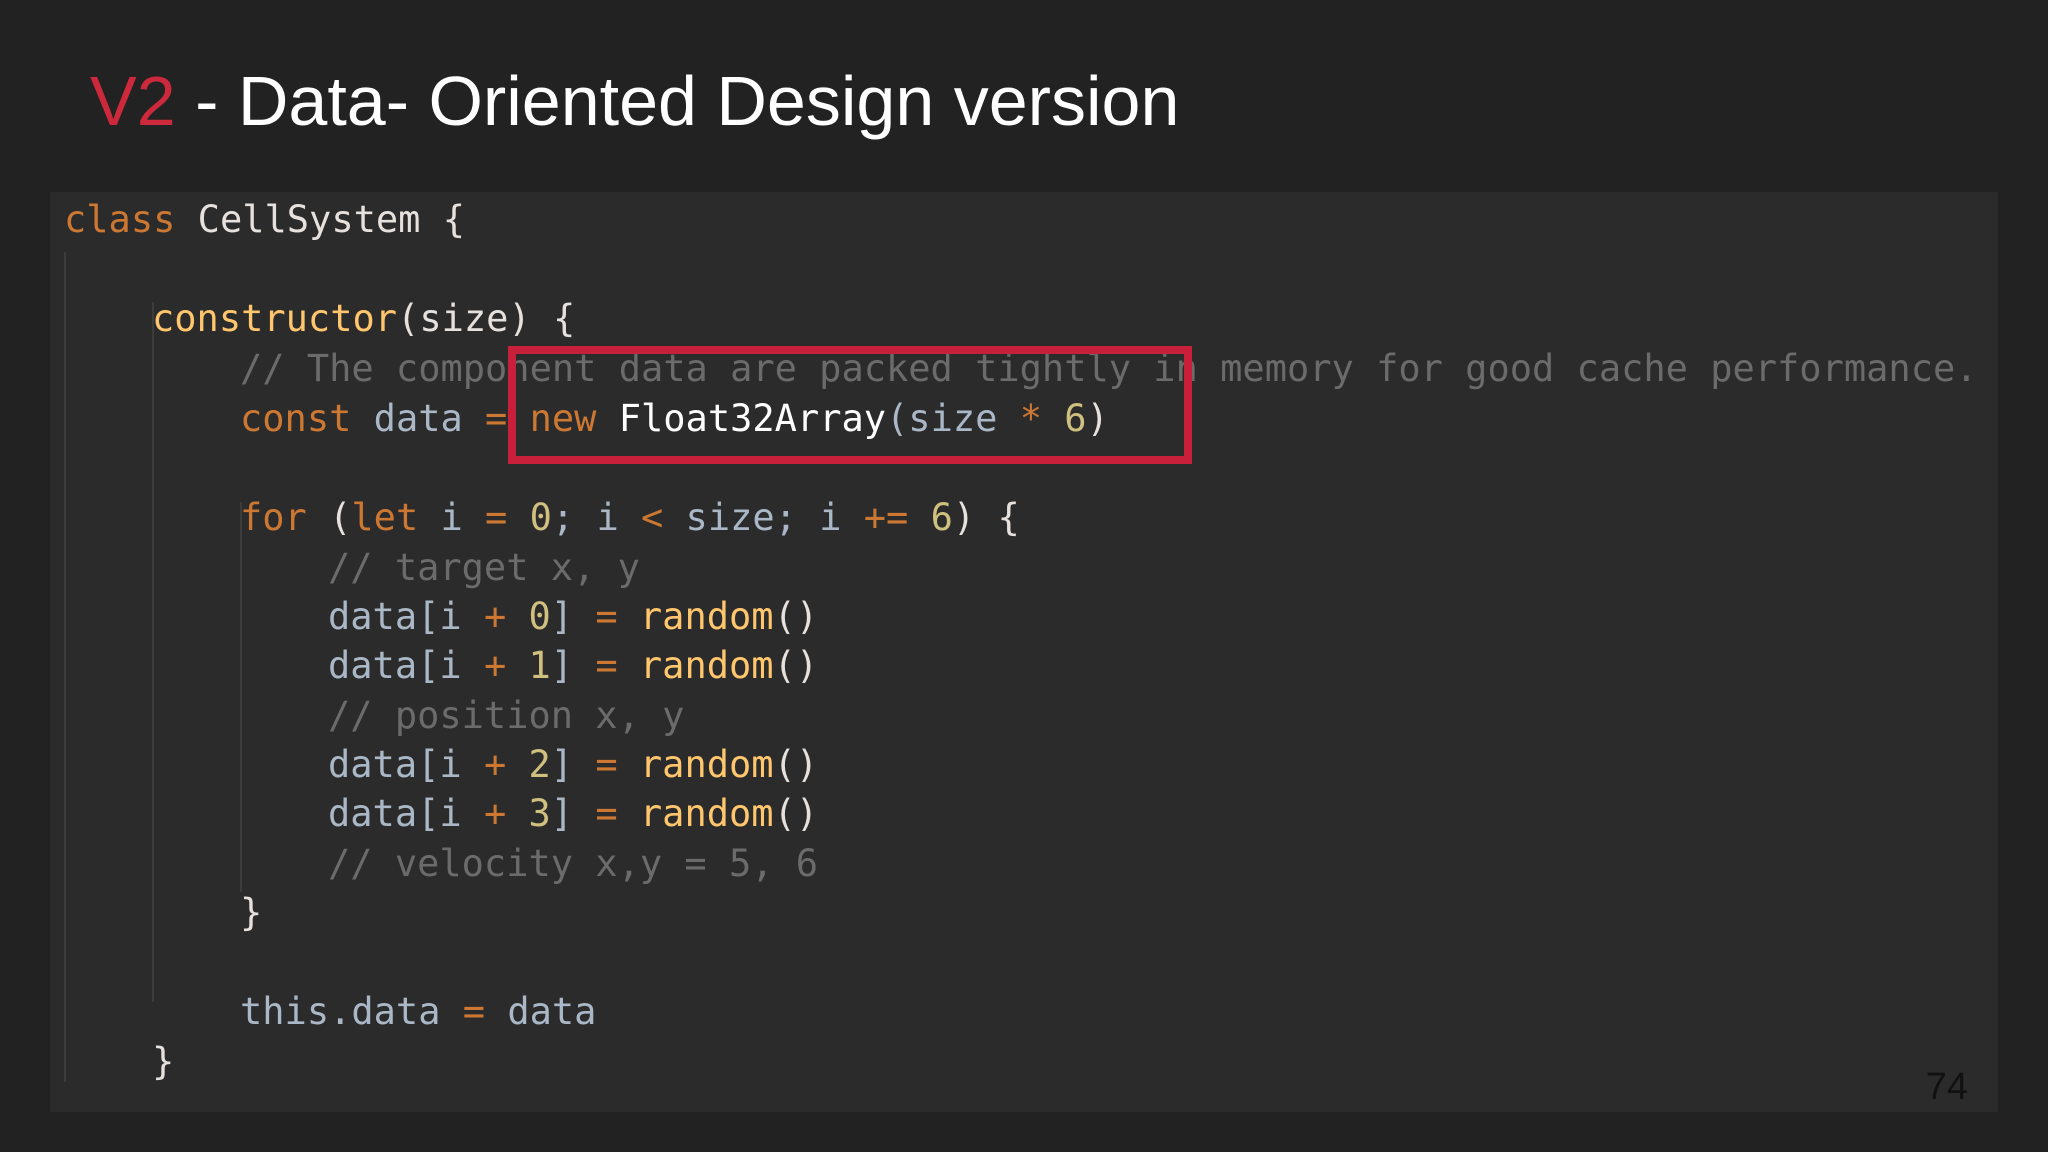  I want to click on highlight-box, so click(850, 405).